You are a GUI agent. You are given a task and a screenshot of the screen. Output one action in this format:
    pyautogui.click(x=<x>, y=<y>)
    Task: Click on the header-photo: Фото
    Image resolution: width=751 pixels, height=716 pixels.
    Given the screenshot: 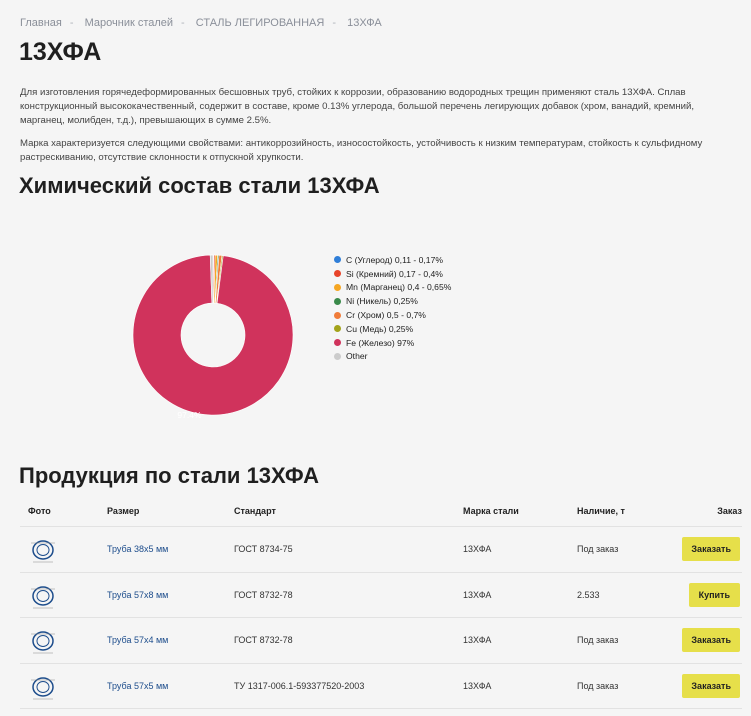 What is the action you would take?
    pyautogui.click(x=39, y=511)
    